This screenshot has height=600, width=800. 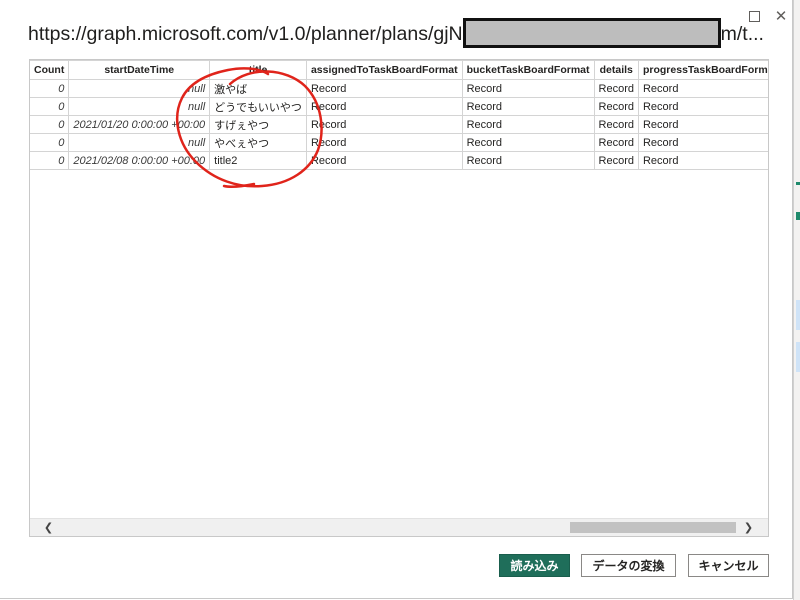 What do you see at coordinates (139, 160) in the screenshot?
I see `cell-startdatetime: 2021/02/08 0:00:00 +00:00` at bounding box center [139, 160].